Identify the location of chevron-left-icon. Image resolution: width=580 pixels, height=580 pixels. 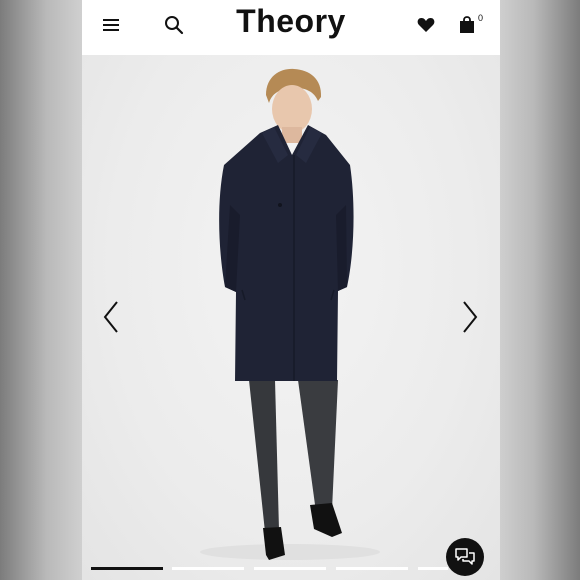
(111, 317).